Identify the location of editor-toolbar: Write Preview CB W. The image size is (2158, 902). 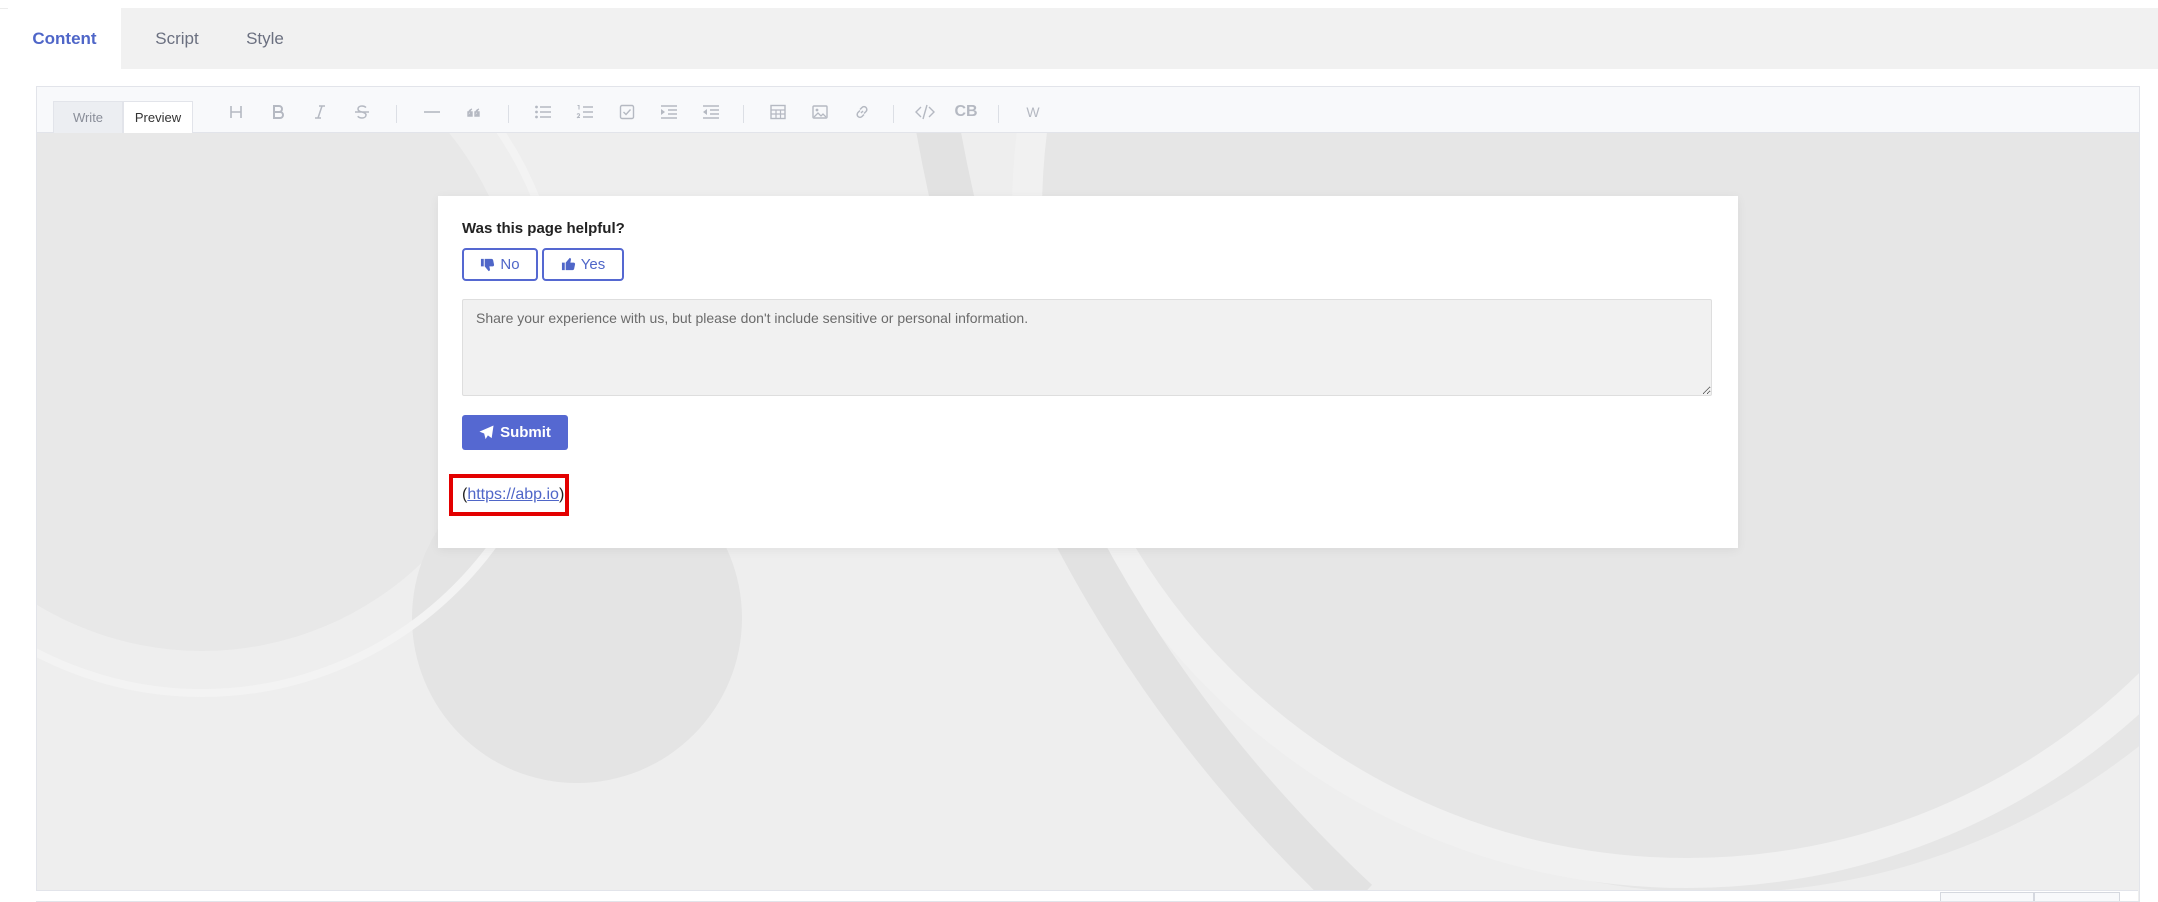
(1088, 110).